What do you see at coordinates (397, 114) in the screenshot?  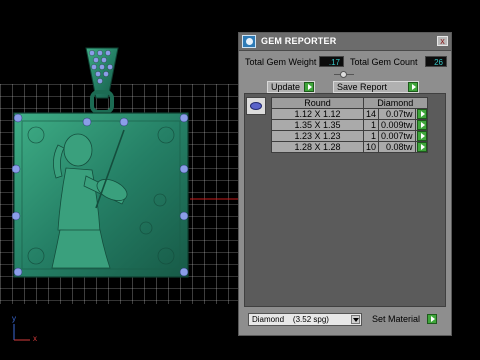 I see `gem-weight: 0.07tw` at bounding box center [397, 114].